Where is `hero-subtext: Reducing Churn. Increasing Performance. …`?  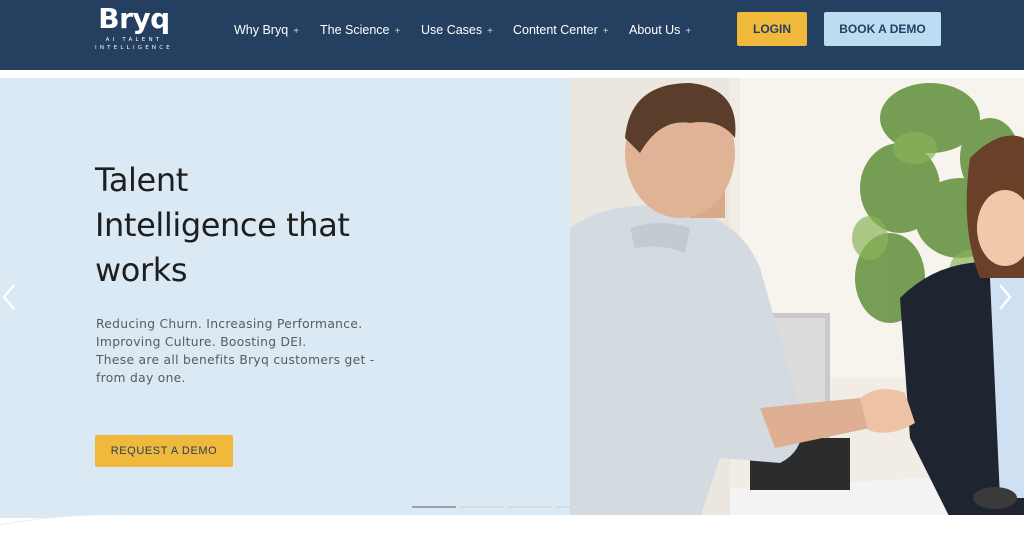
hero-subtext: Reducing Churn. Increasing Performance. … is located at coordinates (261, 351).